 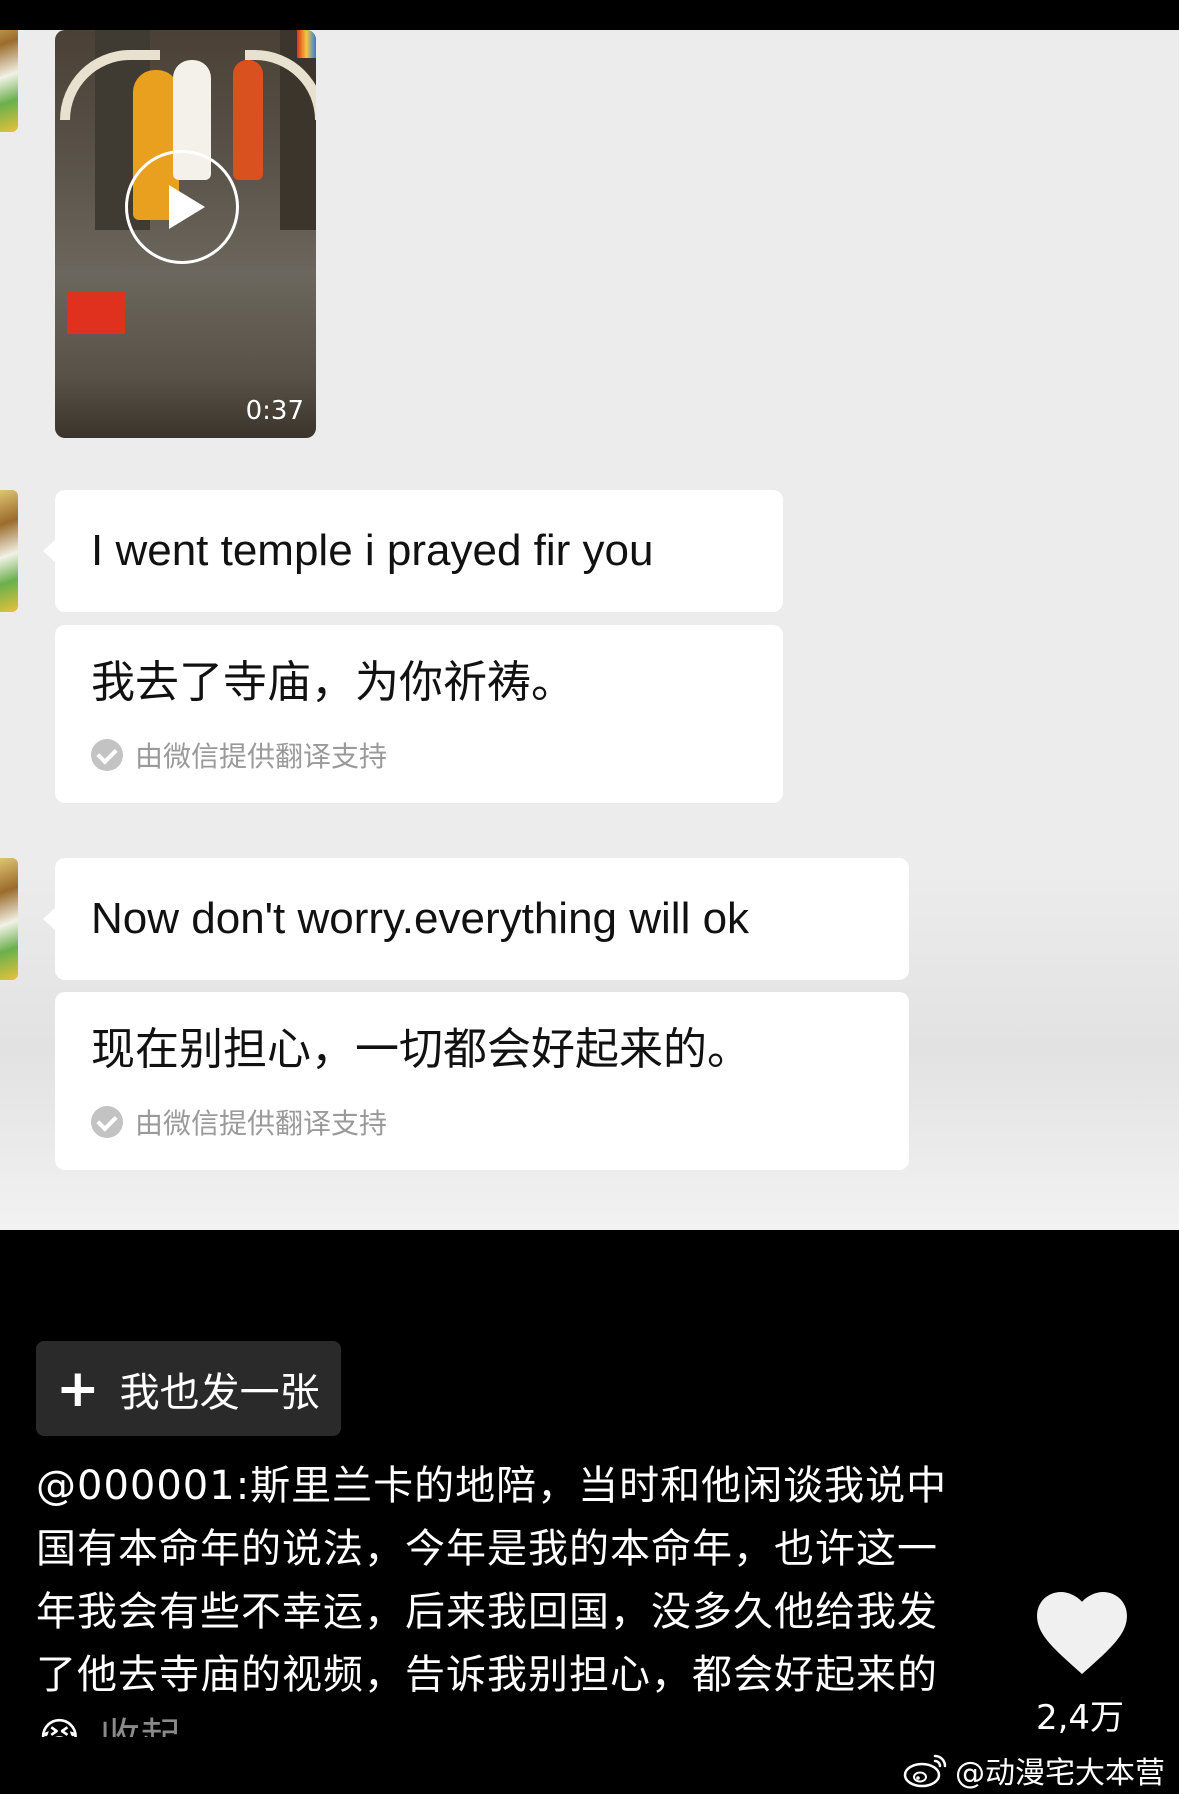 I want to click on watermark: @动漫宅大本营, so click(x=1034, y=1770).